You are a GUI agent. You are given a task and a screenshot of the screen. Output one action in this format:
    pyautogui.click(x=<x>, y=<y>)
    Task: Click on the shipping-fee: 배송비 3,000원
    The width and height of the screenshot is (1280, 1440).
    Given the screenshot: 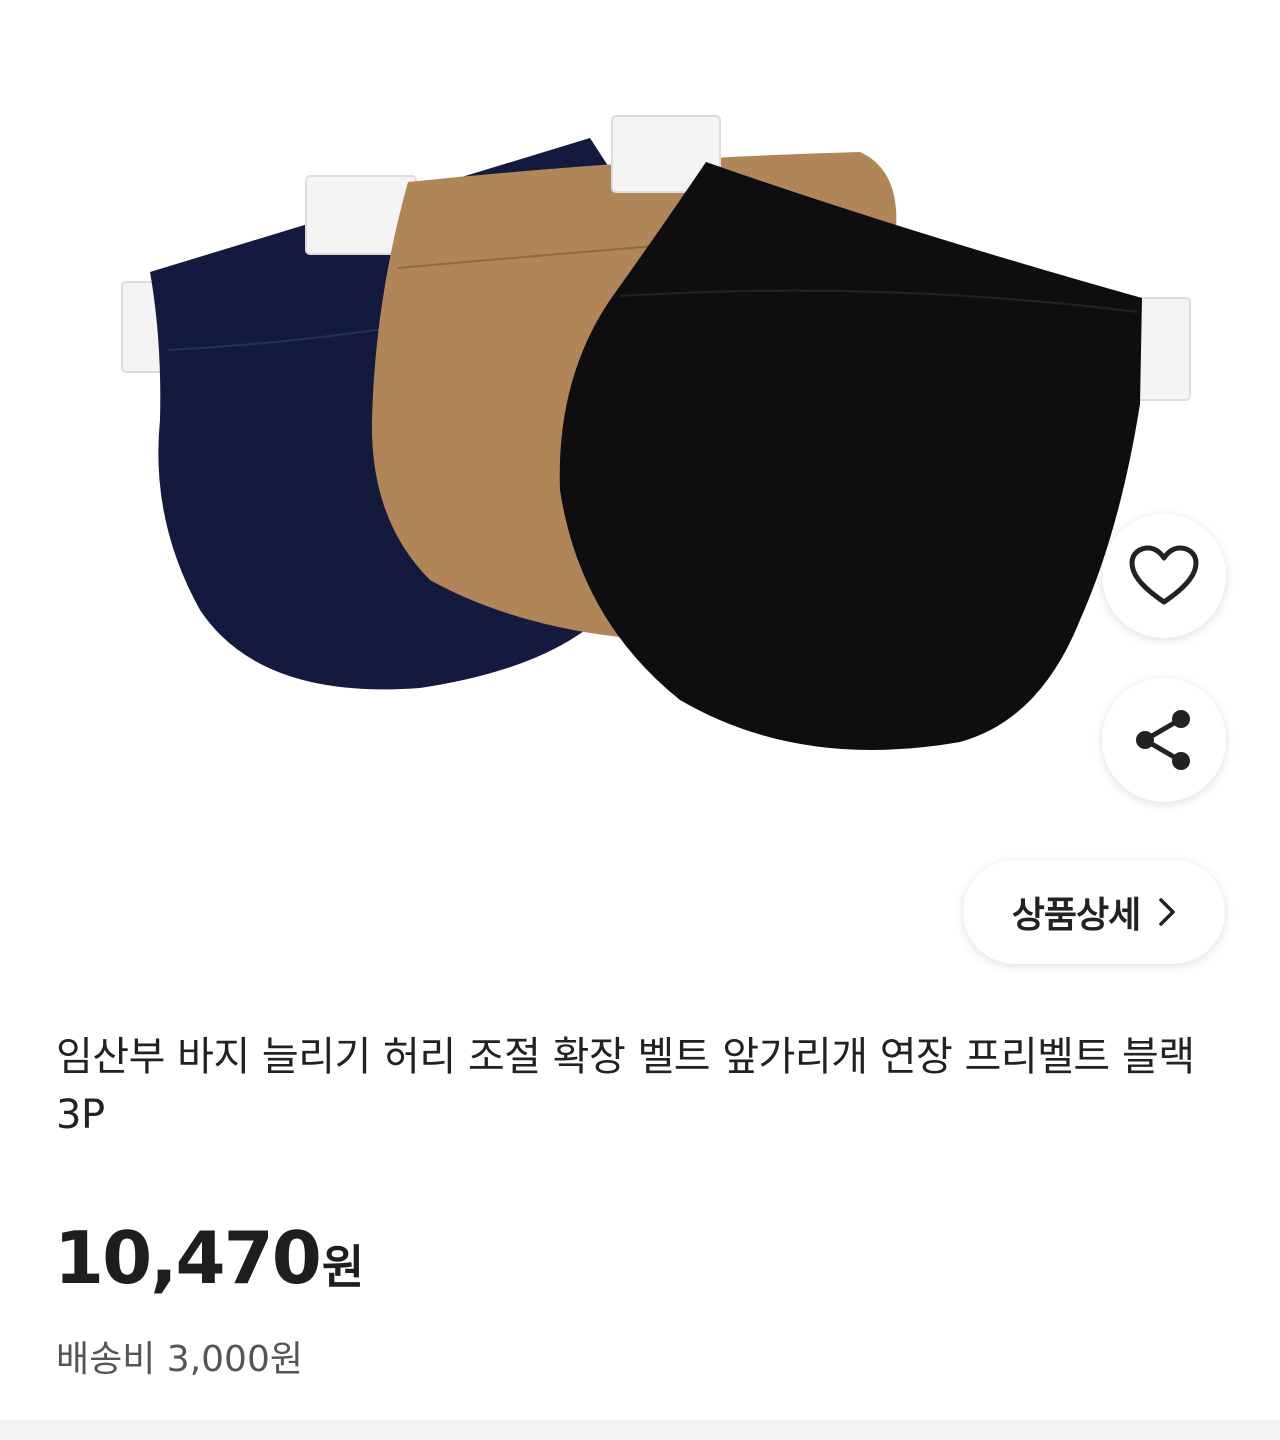 What is the action you would take?
    pyautogui.click(x=179, y=1359)
    